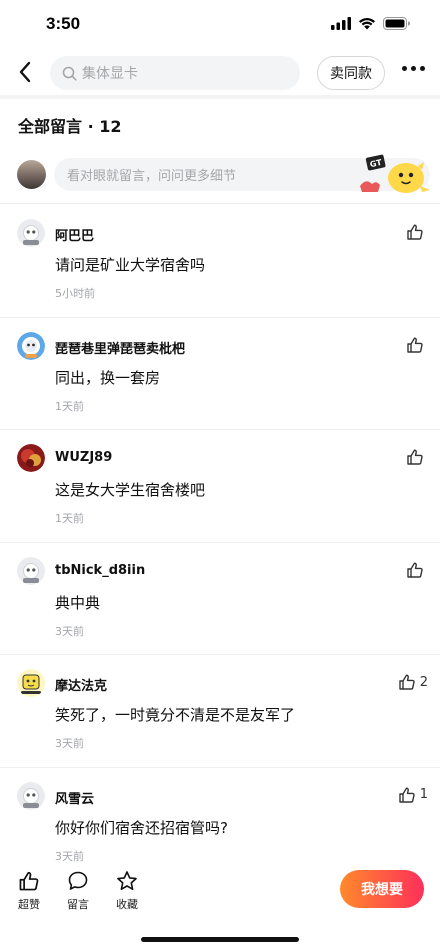 The width and height of the screenshot is (440, 952). Describe the element at coordinates (423, 795) in the screenshot. I see `like-count: 1` at that location.